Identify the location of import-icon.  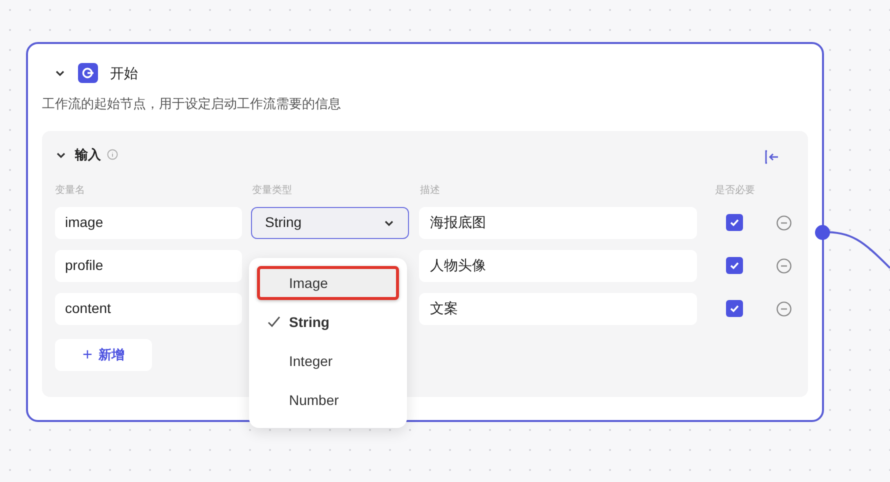
(772, 156).